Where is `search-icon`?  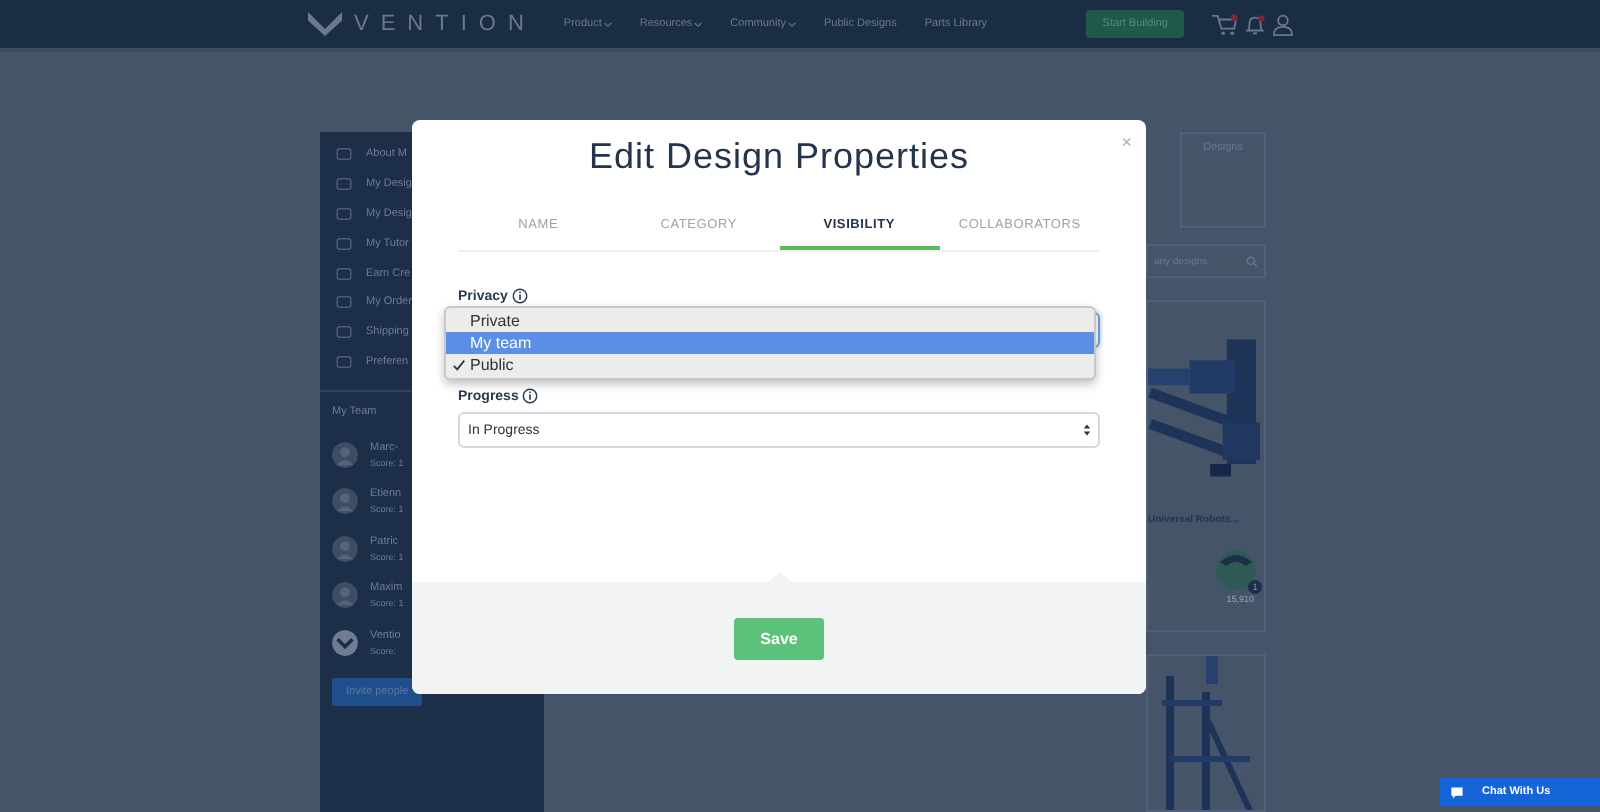
search-icon is located at coordinates (1252, 261).